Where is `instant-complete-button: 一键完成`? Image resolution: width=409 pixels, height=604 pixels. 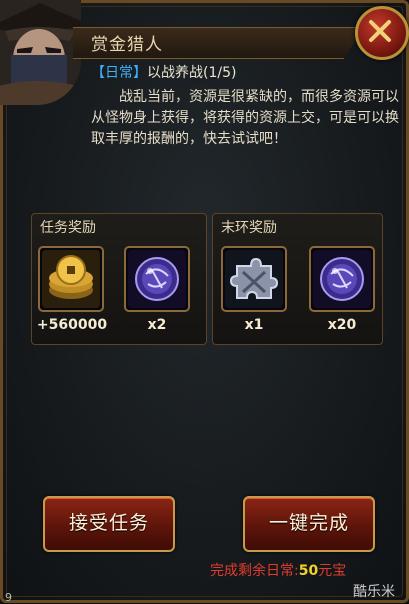
instant-complete-button: 一键完成 is located at coordinates (309, 524).